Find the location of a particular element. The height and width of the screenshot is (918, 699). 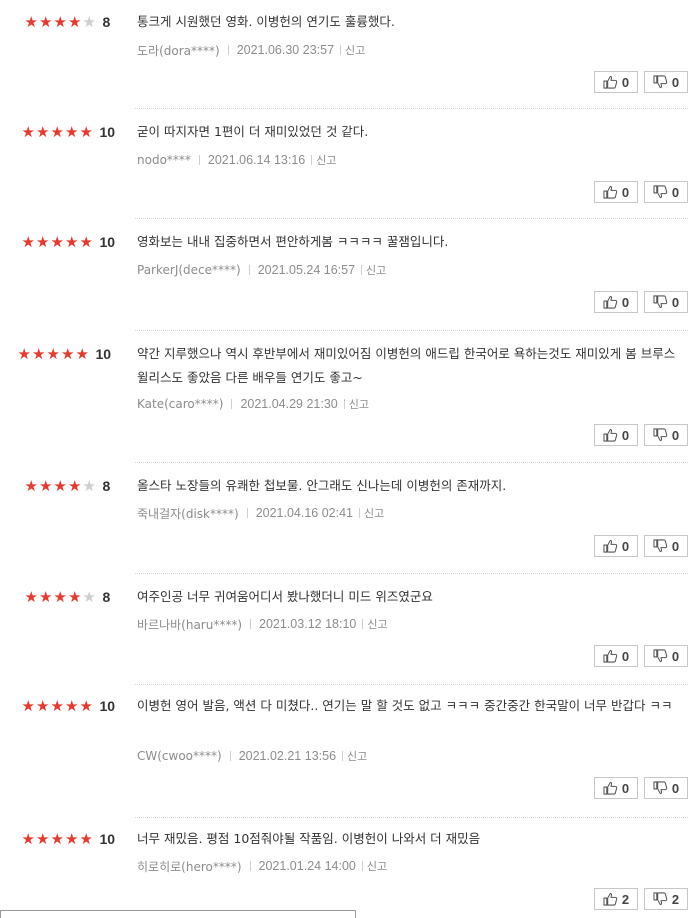

review-meta: nodo**** 2021.06.14 13:16 신고 is located at coordinates (236, 160).